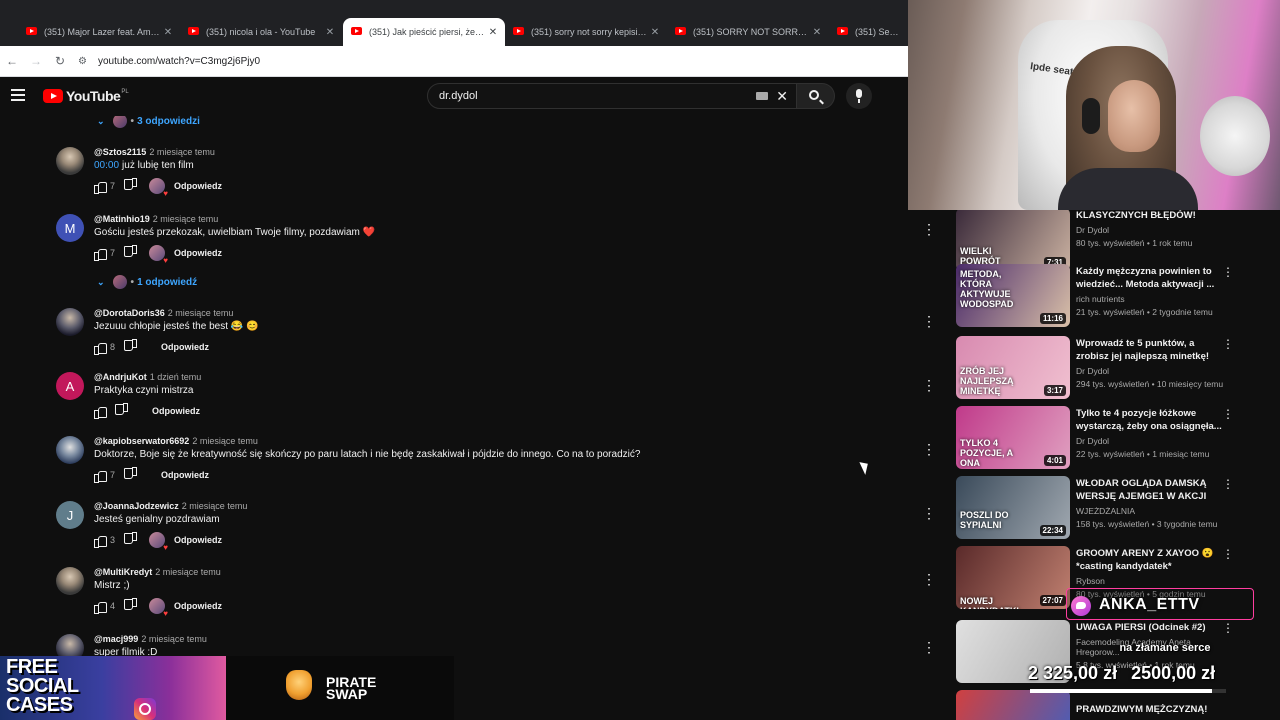 This screenshot has width=1280, height=720. Describe the element at coordinates (261, 32) in the screenshot. I see `browser-tab-2: (351) nicola i ola - YouTube ✕` at that location.